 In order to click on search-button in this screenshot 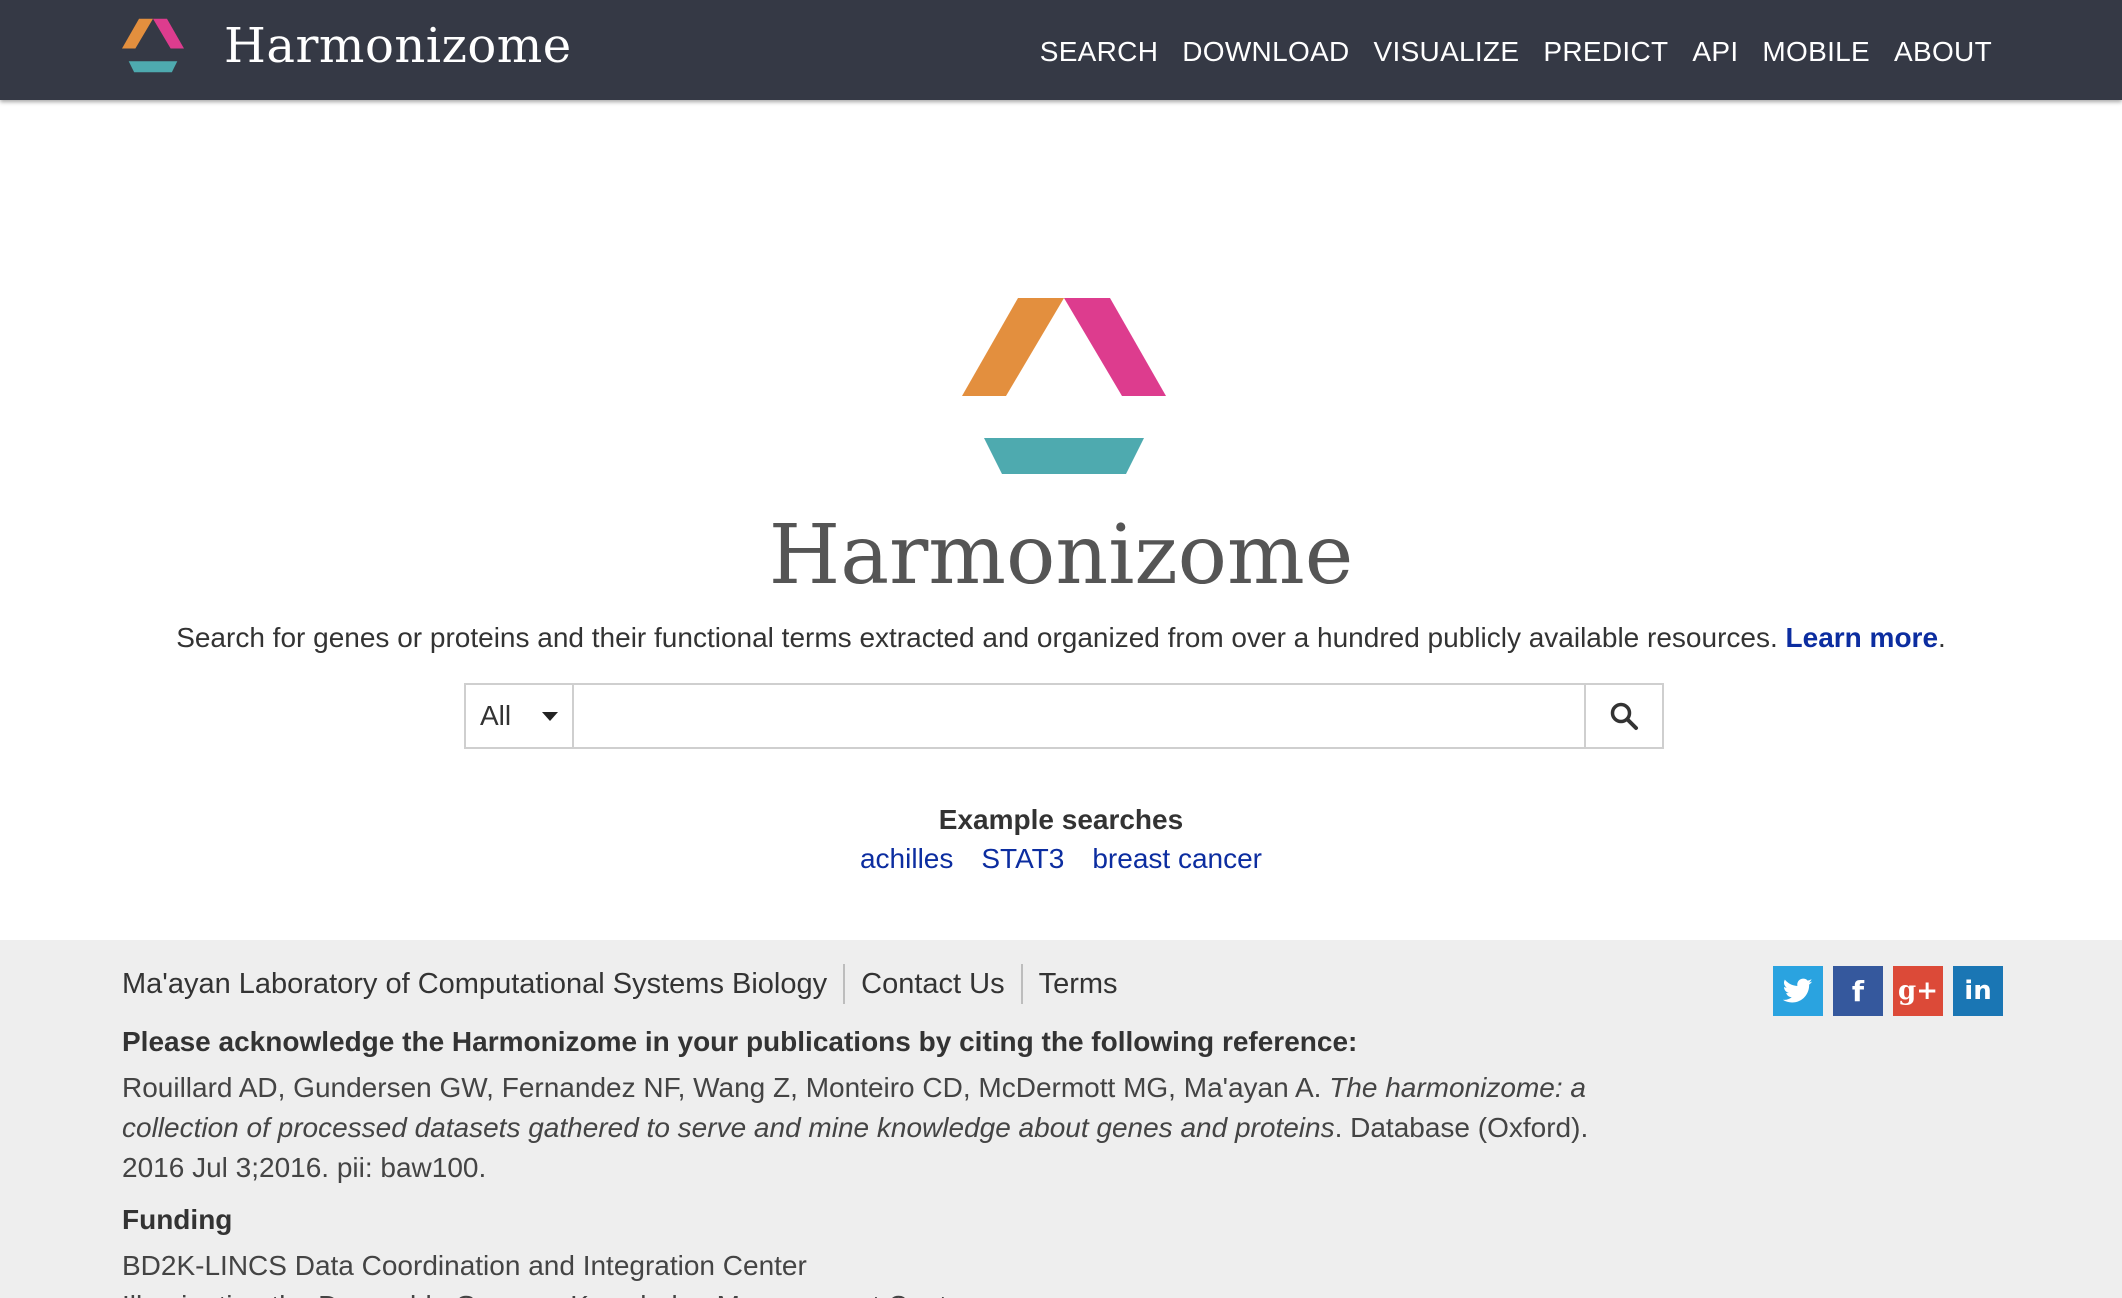, I will do `click(1623, 716)`.